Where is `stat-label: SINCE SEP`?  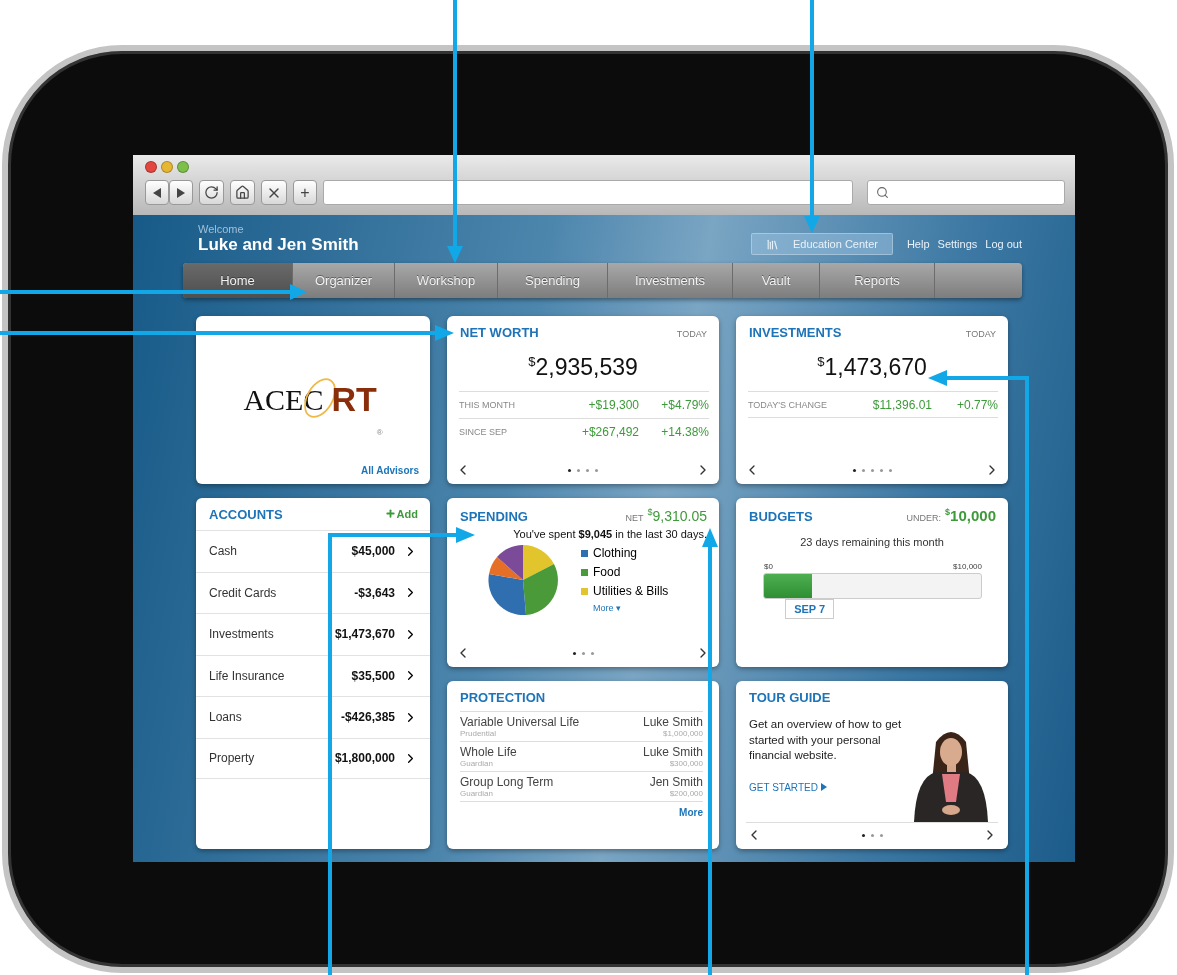 stat-label: SINCE SEP is located at coordinates (483, 432).